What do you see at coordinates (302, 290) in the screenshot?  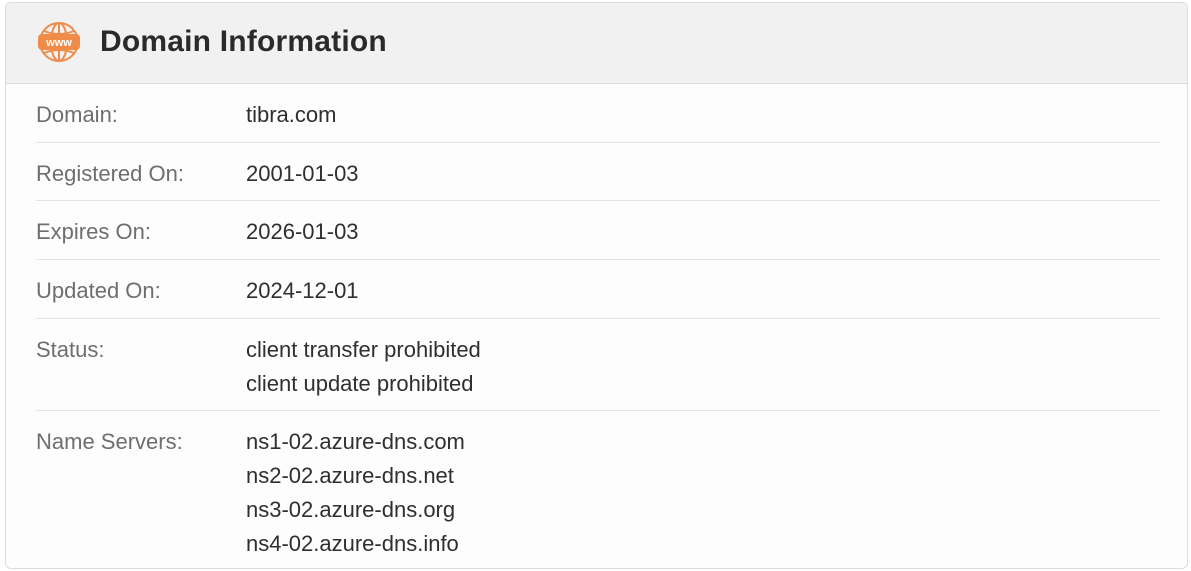 I see `updated-on-value: 2024-12-01` at bounding box center [302, 290].